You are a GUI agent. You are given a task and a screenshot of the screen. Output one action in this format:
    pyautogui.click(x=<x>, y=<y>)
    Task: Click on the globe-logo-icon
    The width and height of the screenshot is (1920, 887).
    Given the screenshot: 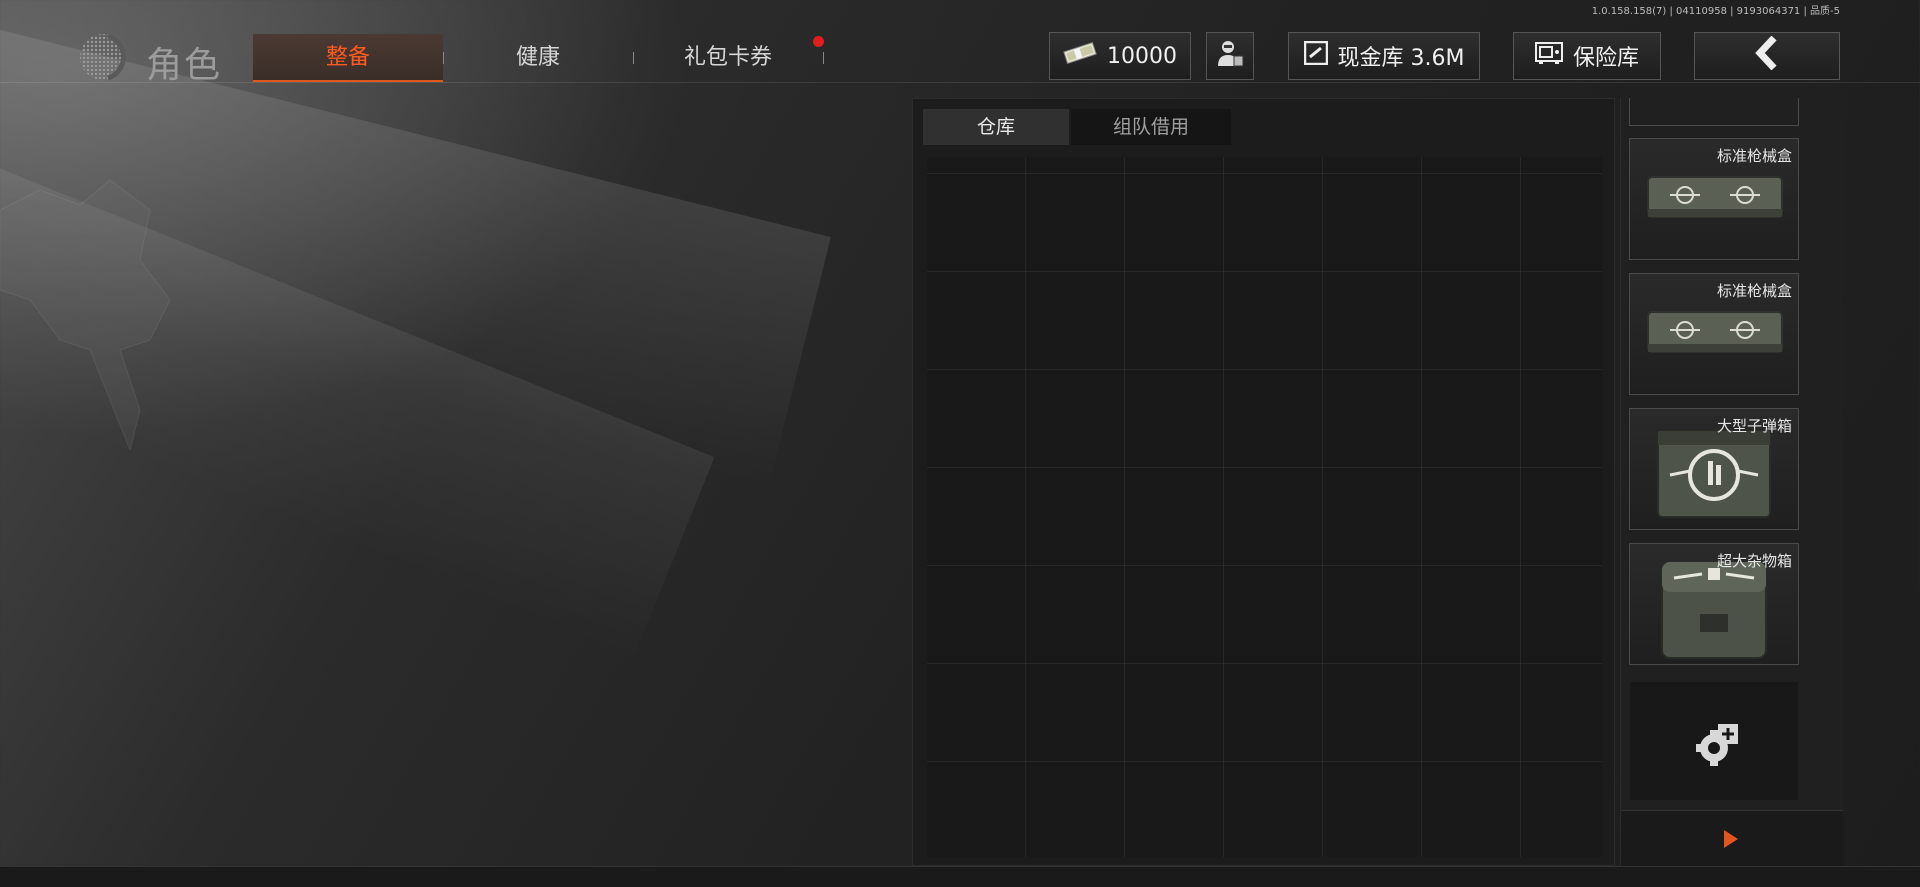 What is the action you would take?
    pyautogui.click(x=103, y=57)
    